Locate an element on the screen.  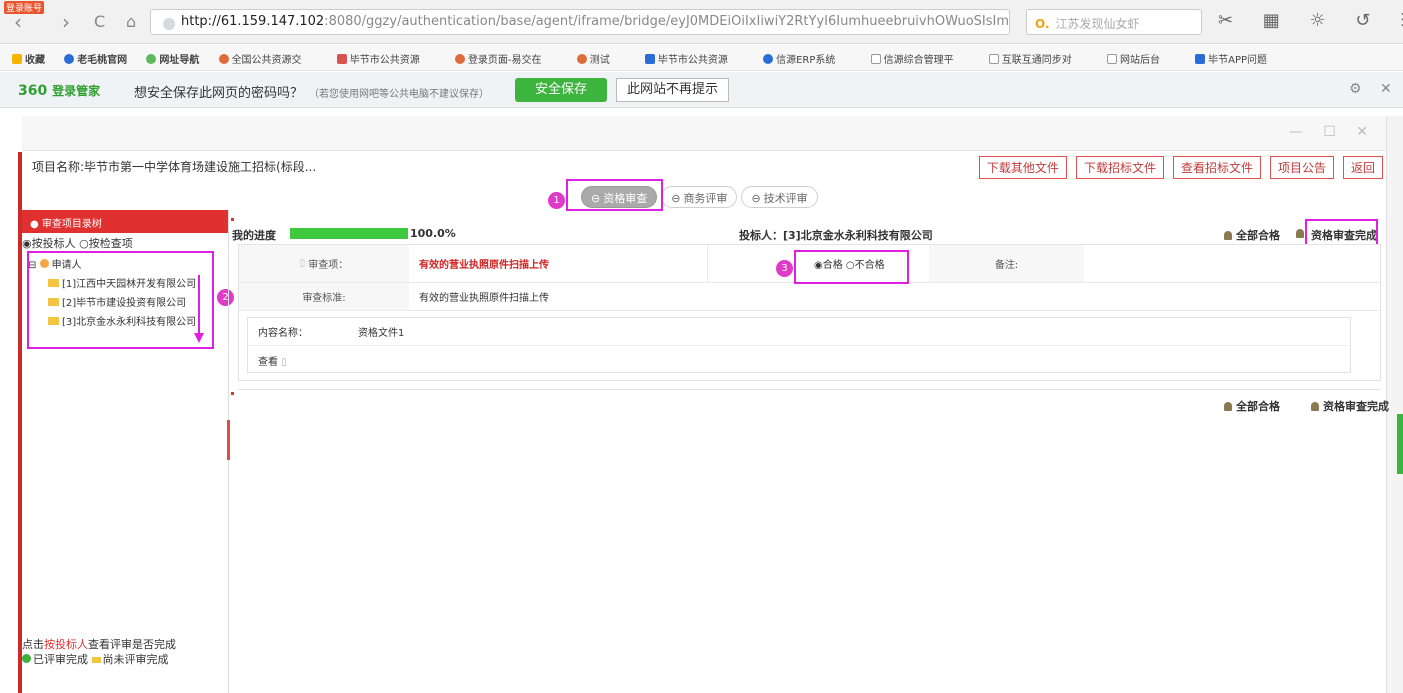
project-notice-button: 项目公告 is located at coordinates (1301, 167).